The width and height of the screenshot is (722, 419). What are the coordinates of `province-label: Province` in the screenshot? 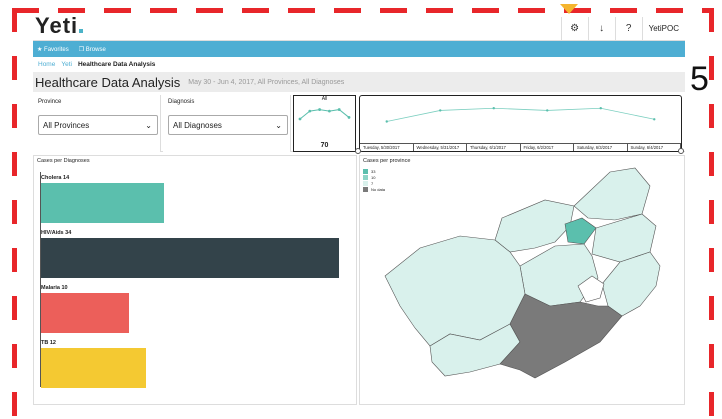 It's located at (50, 102).